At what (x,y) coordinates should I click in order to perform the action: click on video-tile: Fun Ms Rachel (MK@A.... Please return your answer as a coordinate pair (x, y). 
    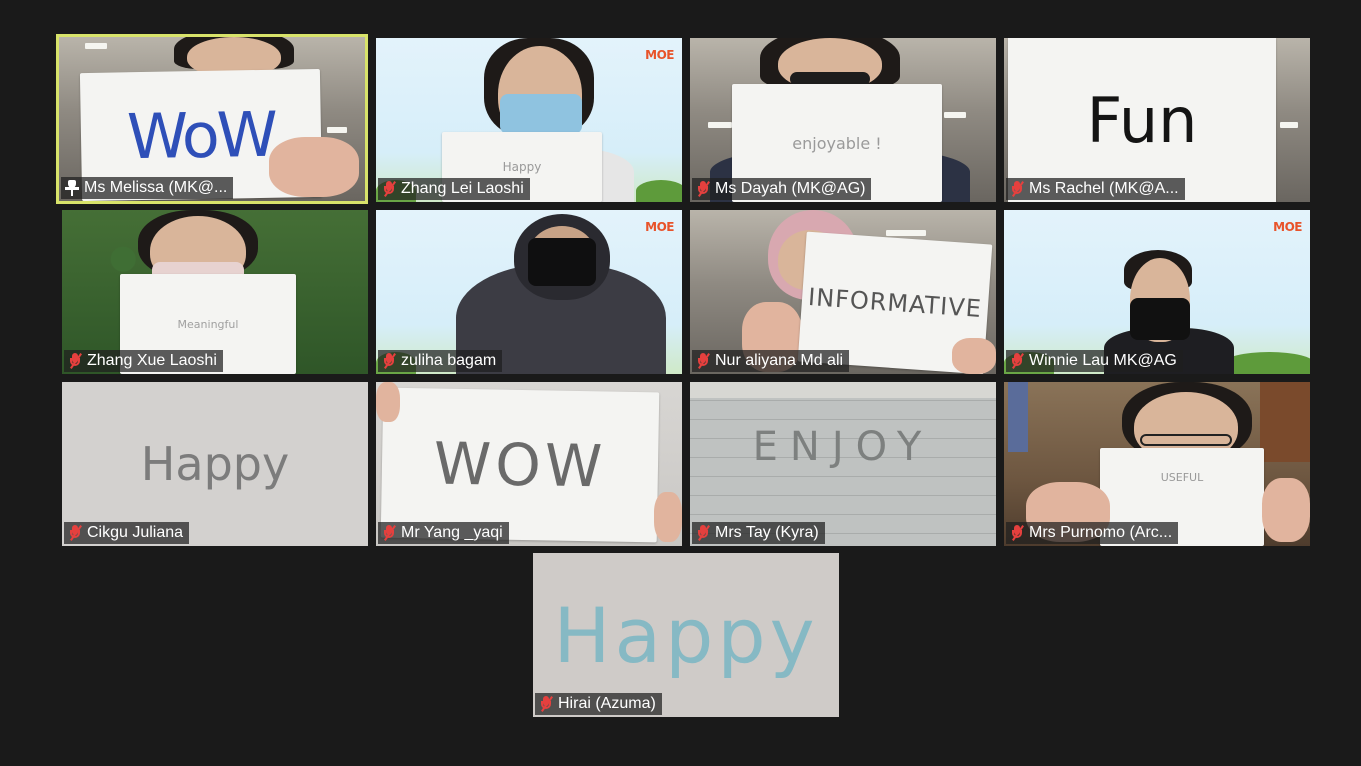
    Looking at the image, I should click on (1157, 120).